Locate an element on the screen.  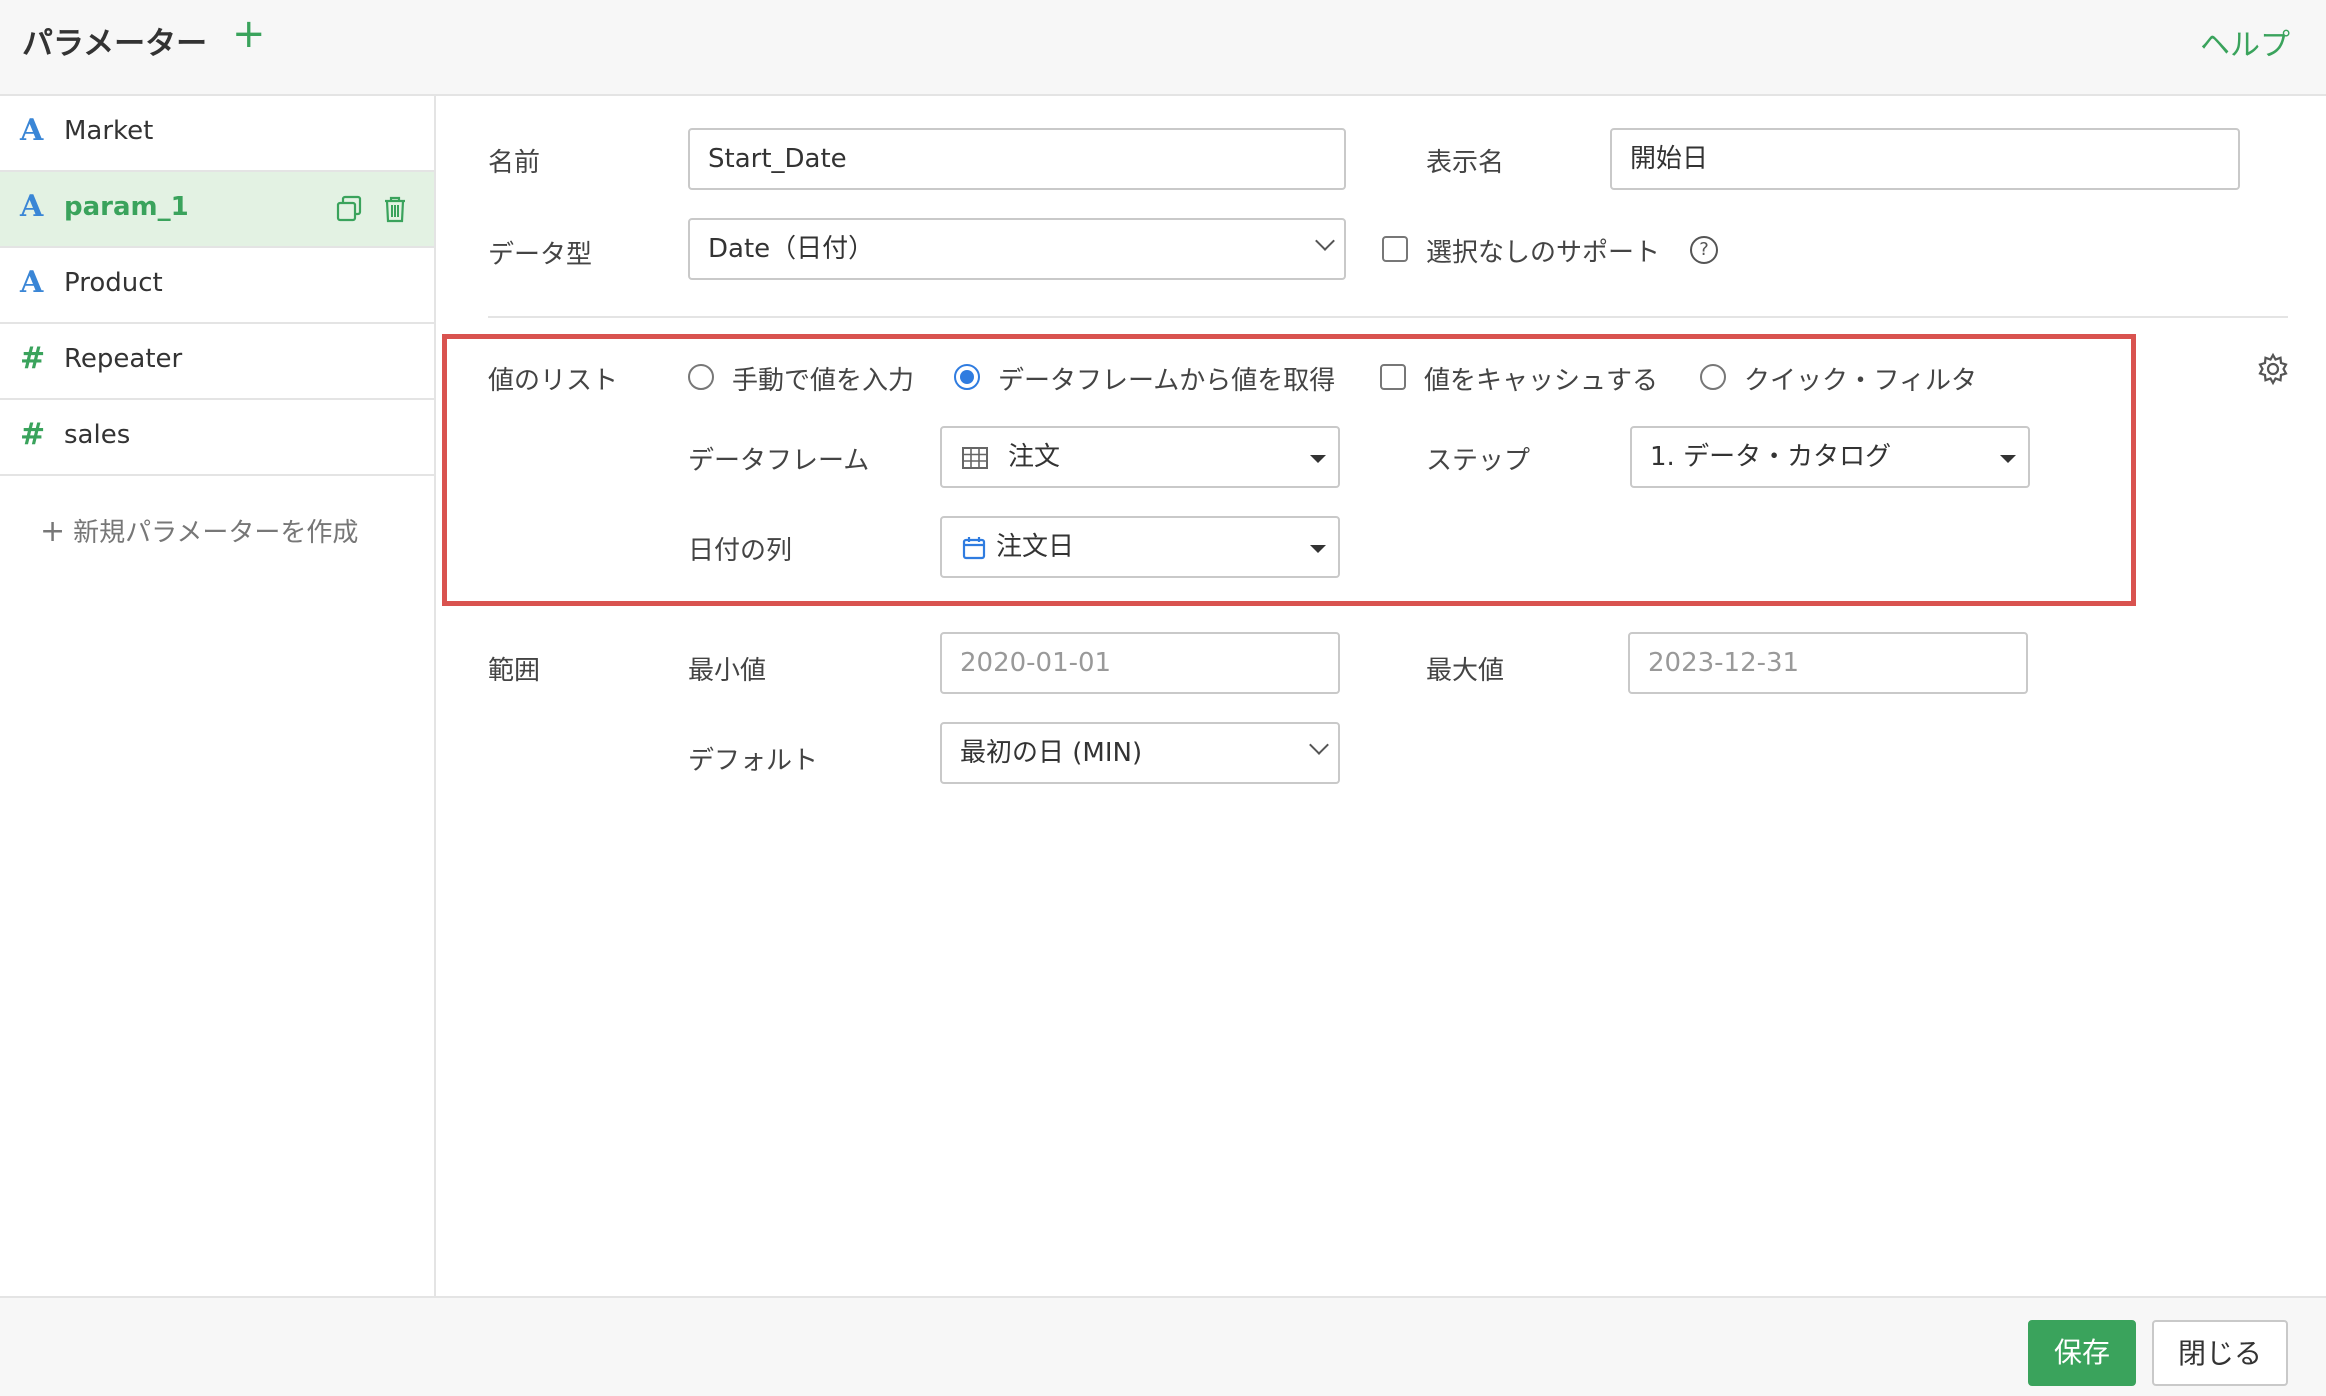
data-type-label: データ型 is located at coordinates (540, 255).